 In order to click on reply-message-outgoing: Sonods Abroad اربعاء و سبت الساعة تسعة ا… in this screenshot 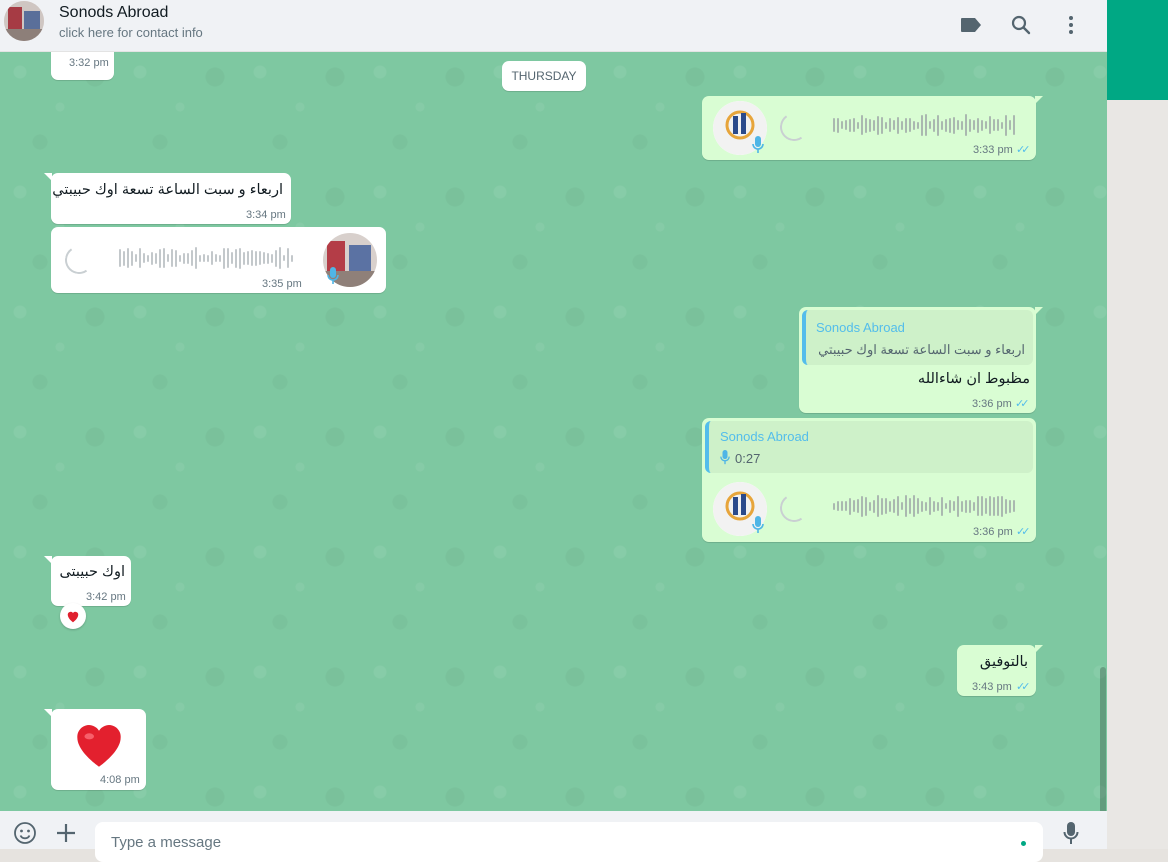, I will do `click(921, 360)`.